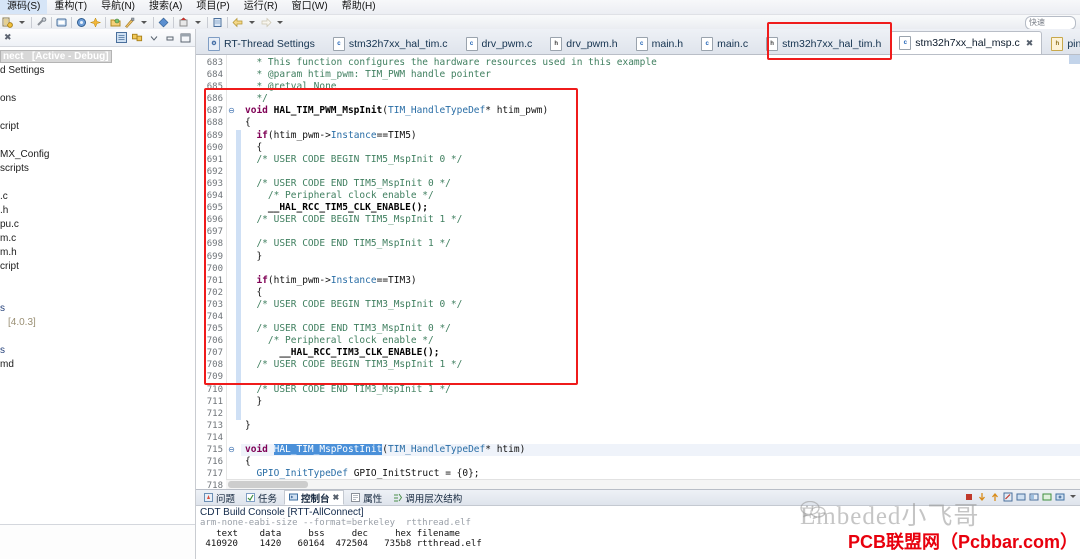  What do you see at coordinates (660, 244) in the screenshot?
I see `code-line: /* USER CODE END TIM5_MspInit 1 */` at bounding box center [660, 244].